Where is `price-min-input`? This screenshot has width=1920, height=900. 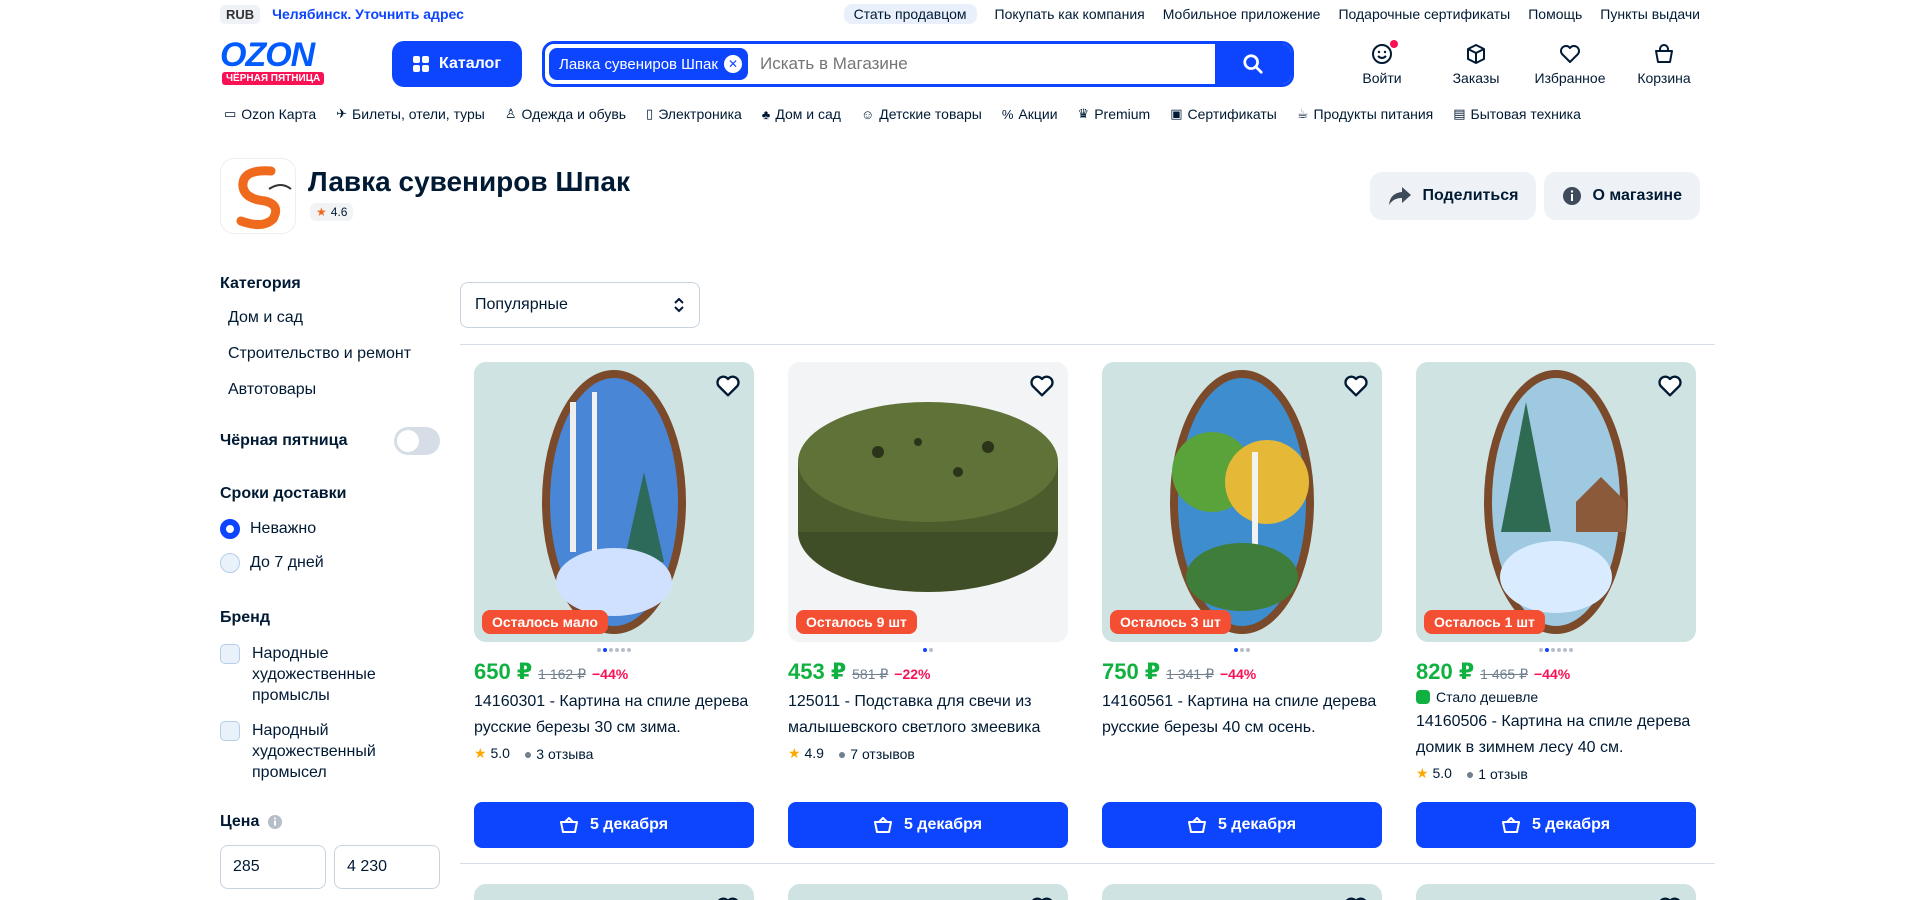 price-min-input is located at coordinates (273, 867).